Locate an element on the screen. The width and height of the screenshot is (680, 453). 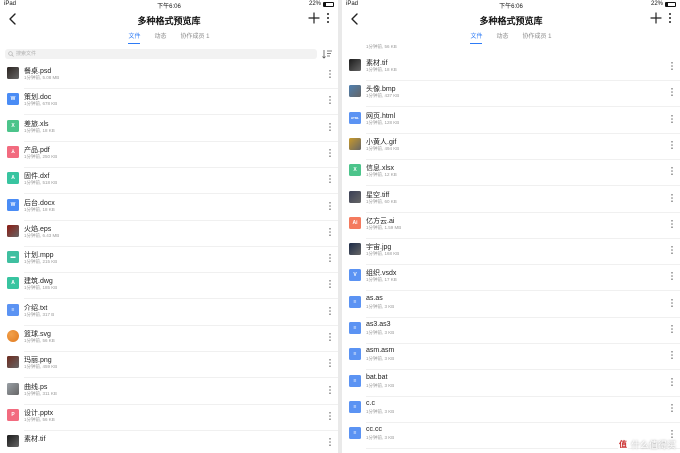
file-meta: 1分钟前, 518 KB is located at coordinates (41, 183).